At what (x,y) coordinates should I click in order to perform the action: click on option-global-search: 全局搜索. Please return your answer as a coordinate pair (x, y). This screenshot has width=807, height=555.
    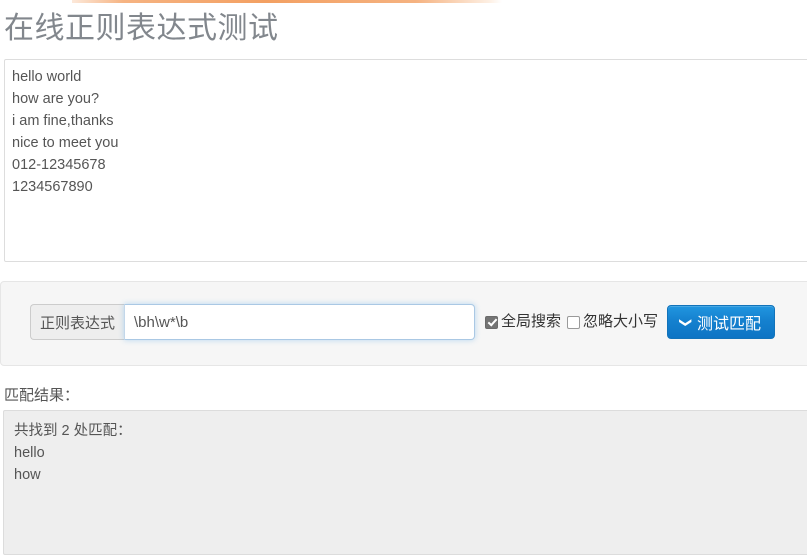
    Looking at the image, I should click on (523, 322).